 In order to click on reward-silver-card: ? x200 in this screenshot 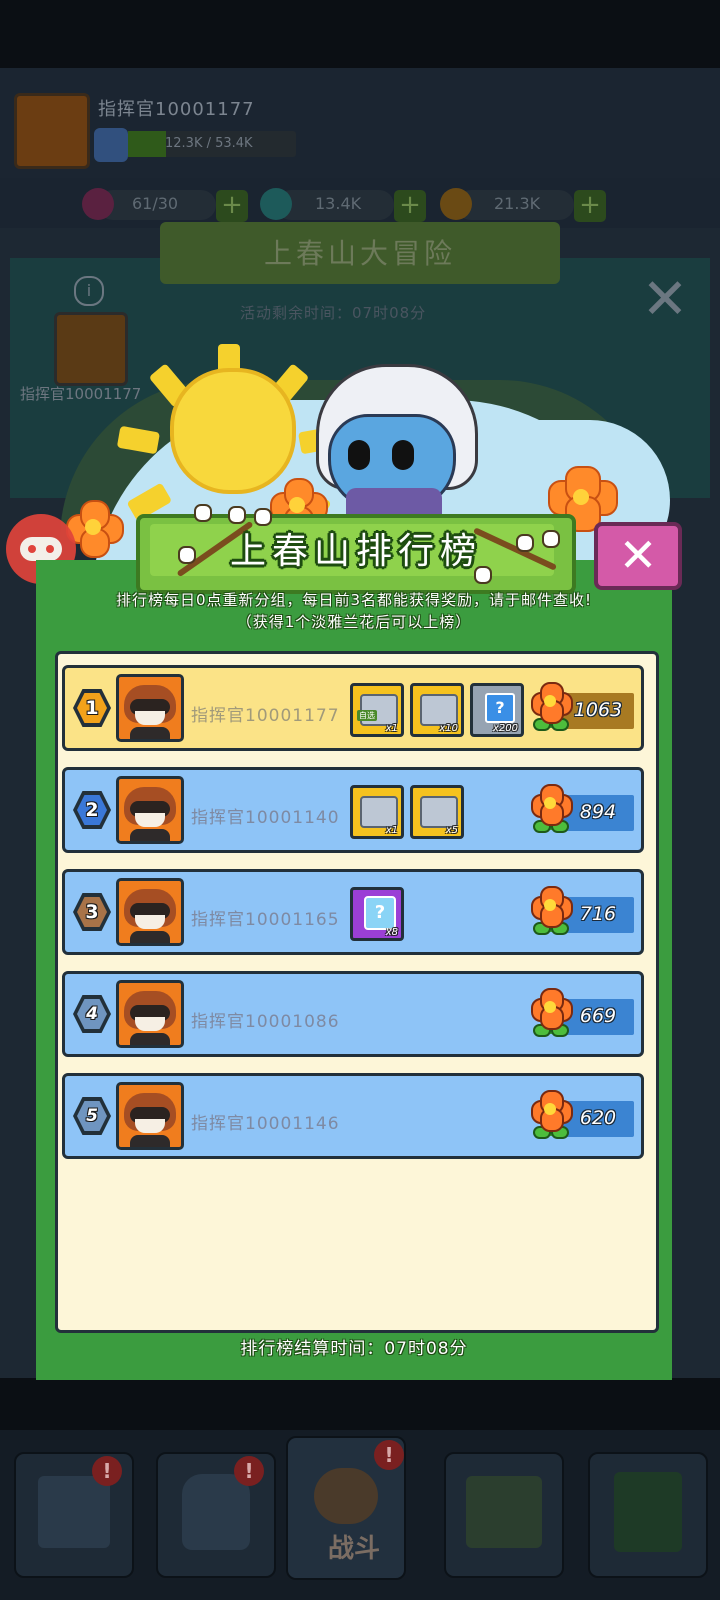, I will do `click(497, 710)`.